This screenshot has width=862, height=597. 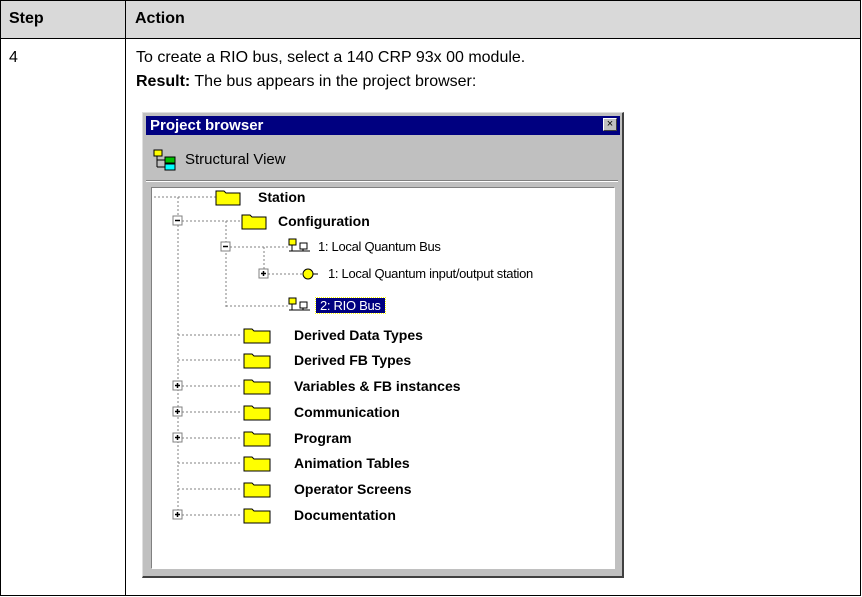 What do you see at coordinates (125, 298) in the screenshot?
I see `column-divider` at bounding box center [125, 298].